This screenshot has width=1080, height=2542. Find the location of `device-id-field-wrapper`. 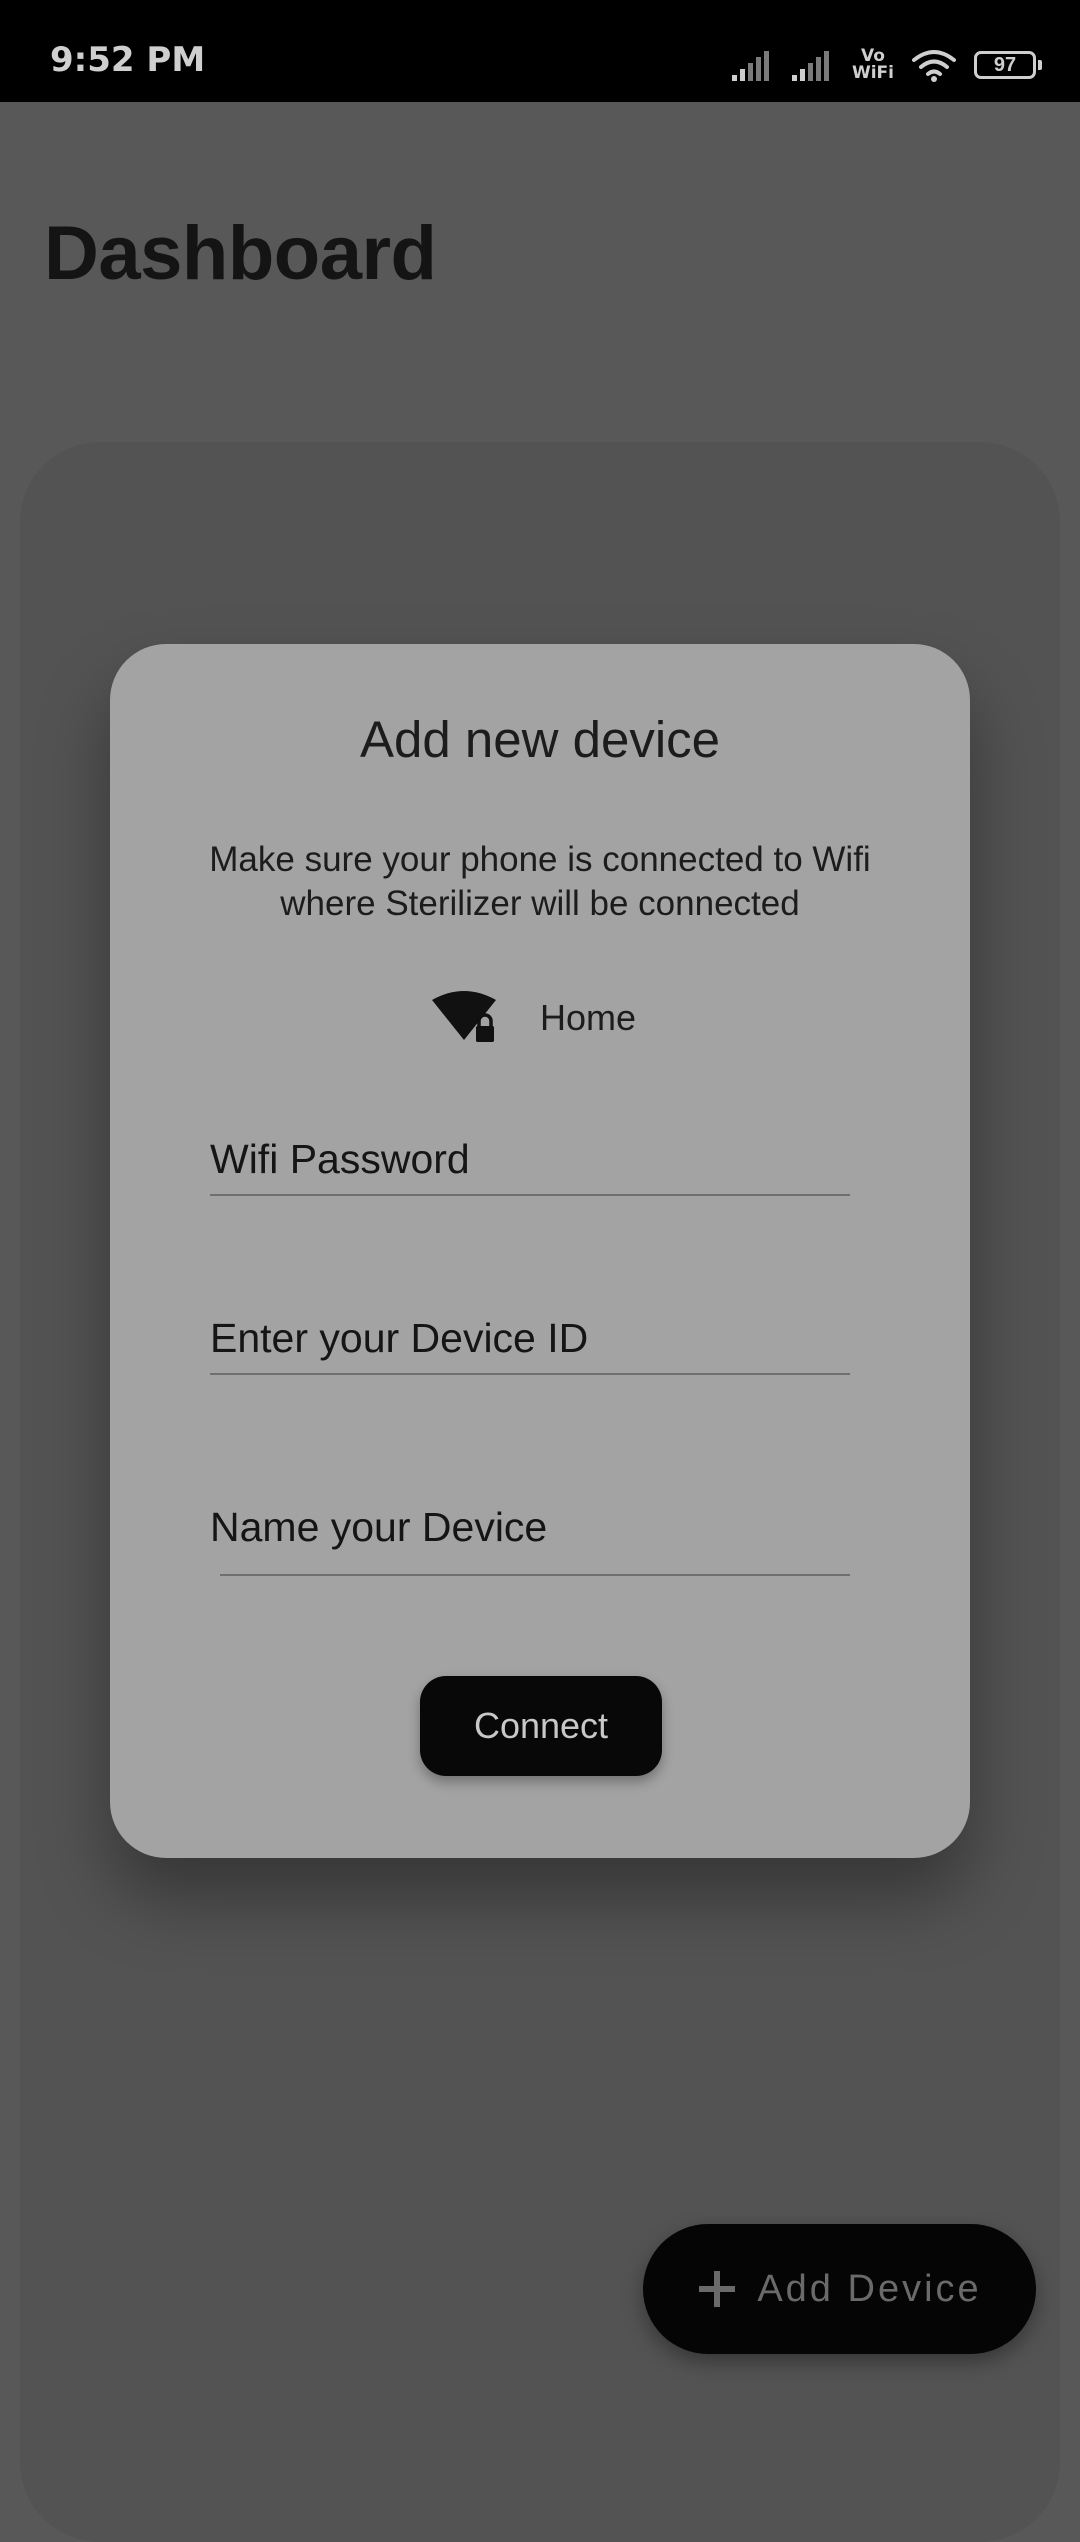

device-id-field-wrapper is located at coordinates (530, 1339).